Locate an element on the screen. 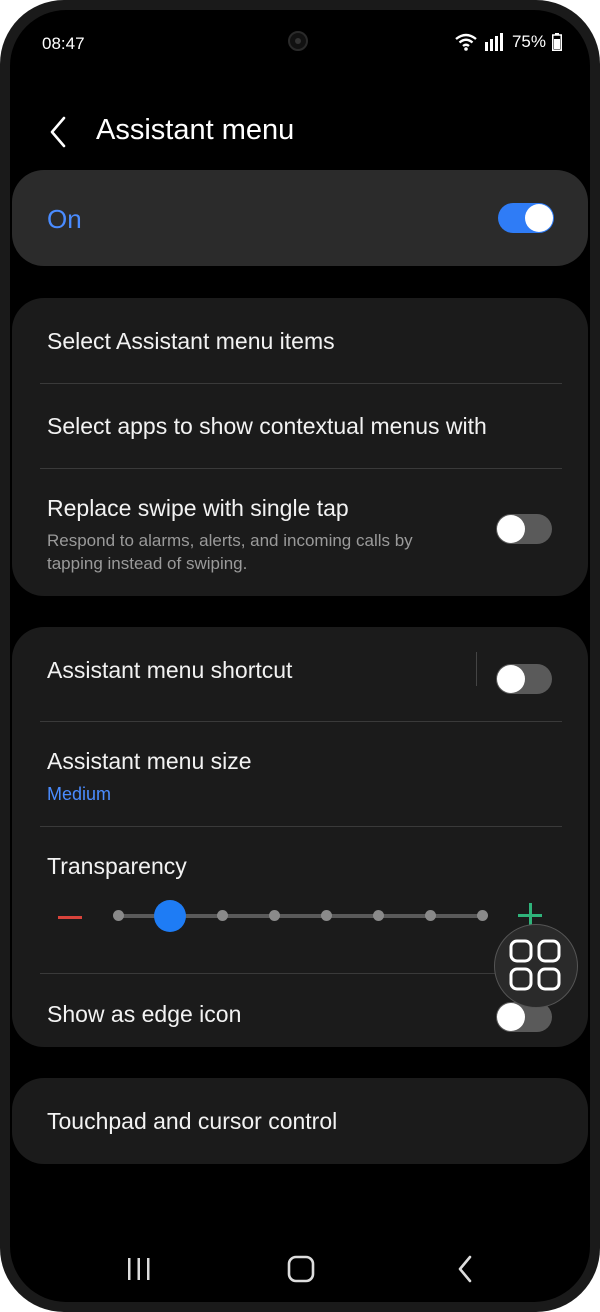 The image size is (600, 1312). signal-icon is located at coordinates (493, 42).